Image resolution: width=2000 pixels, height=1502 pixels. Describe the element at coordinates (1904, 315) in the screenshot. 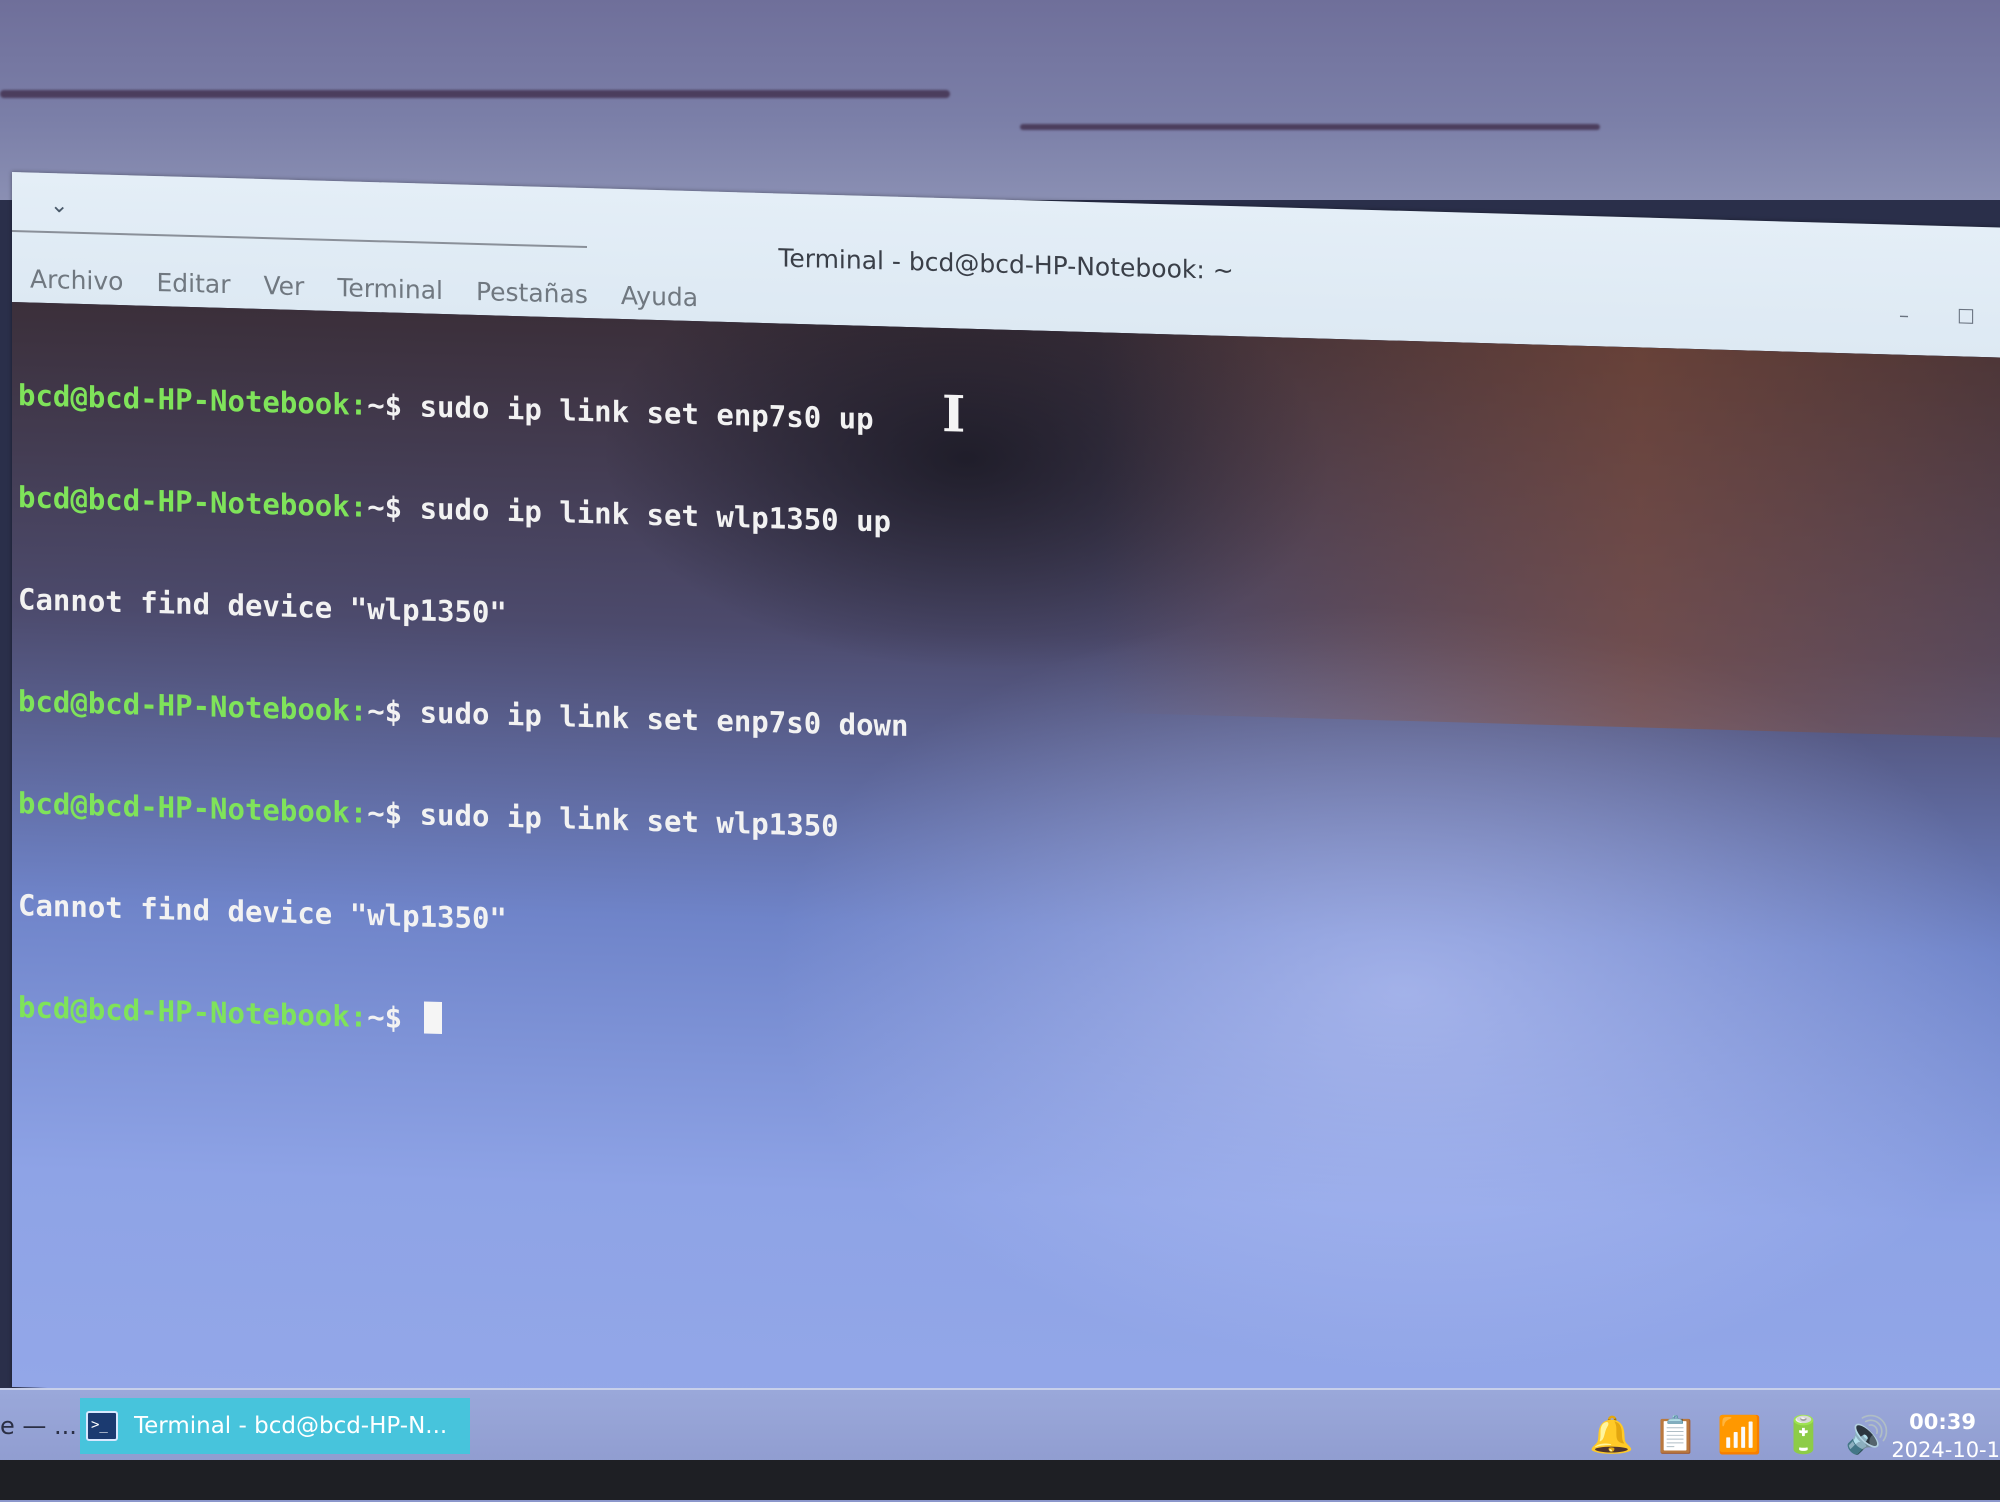

I see `minimize-button: –` at that location.